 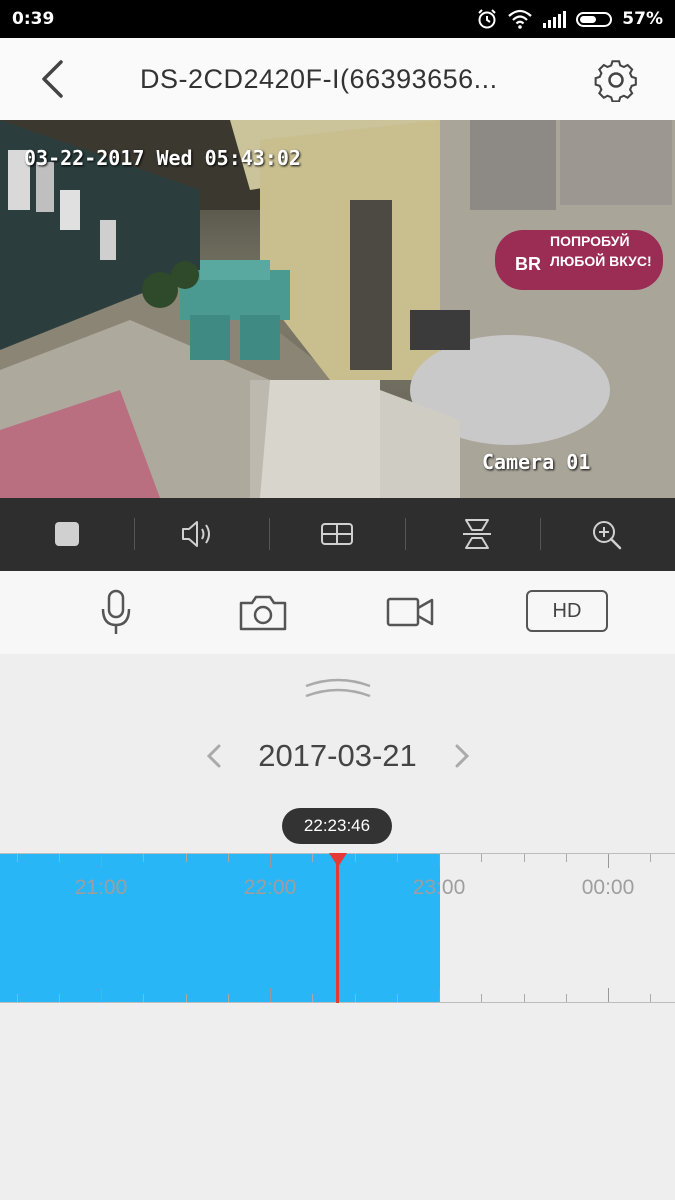 What do you see at coordinates (536, 462) in the screenshot?
I see `osd-camera-name: Camera 01` at bounding box center [536, 462].